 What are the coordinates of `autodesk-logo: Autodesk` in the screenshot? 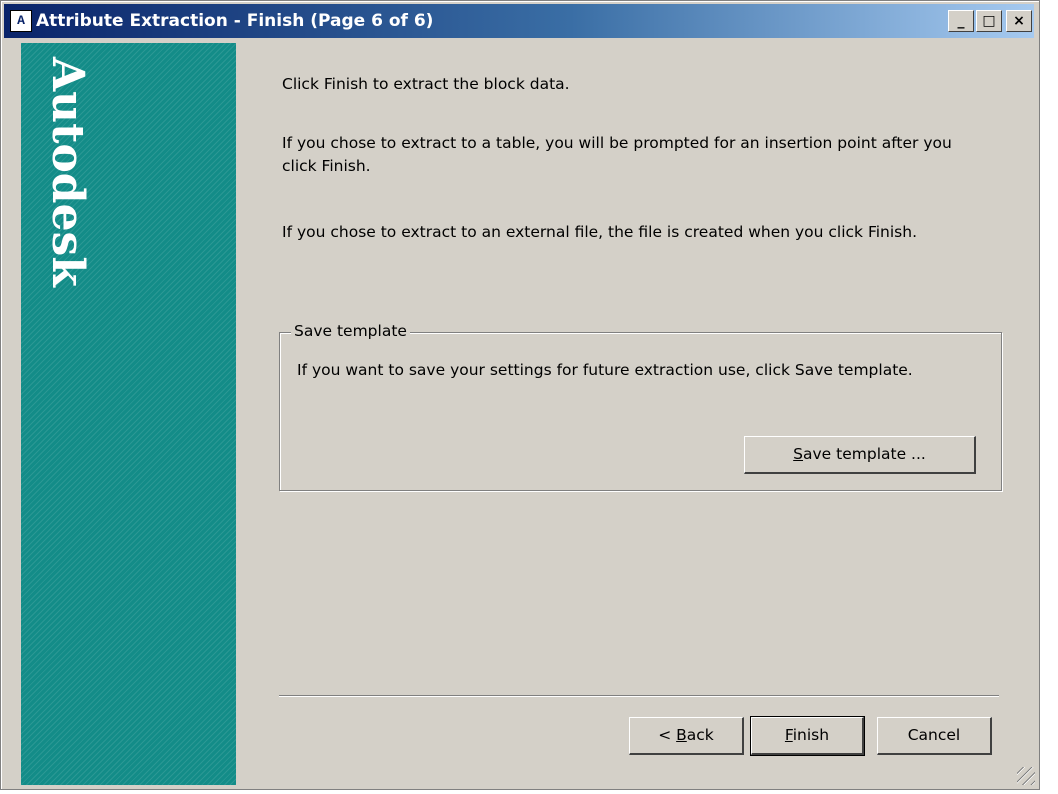 It's located at (67, 172).